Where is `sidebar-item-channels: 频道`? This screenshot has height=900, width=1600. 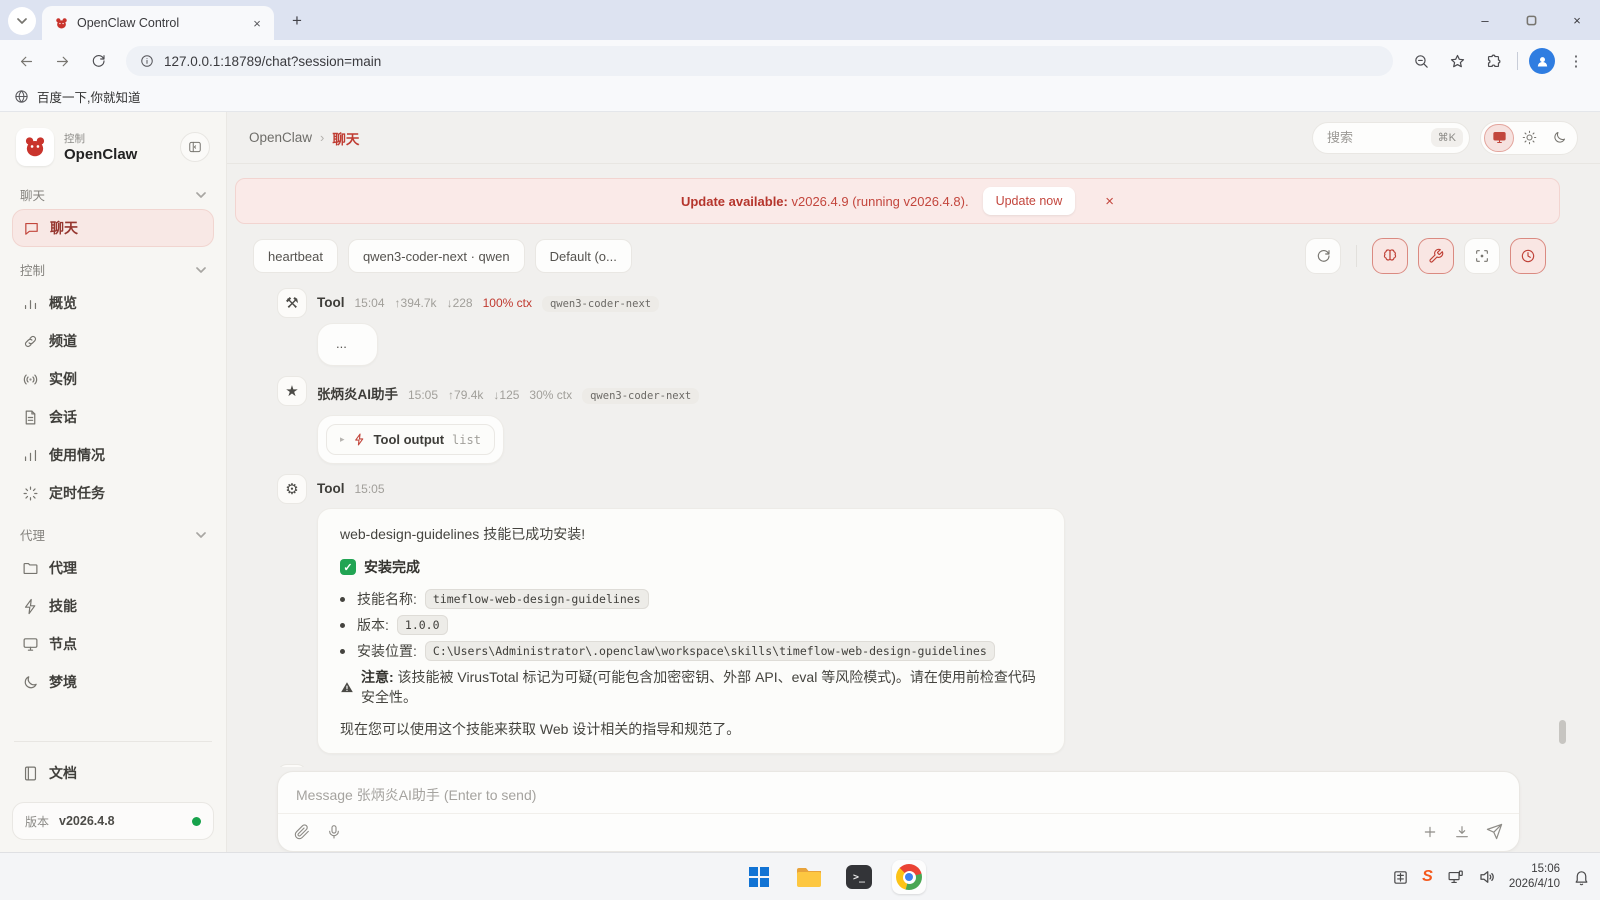
sidebar-item-channels: 频道 is located at coordinates (113, 341).